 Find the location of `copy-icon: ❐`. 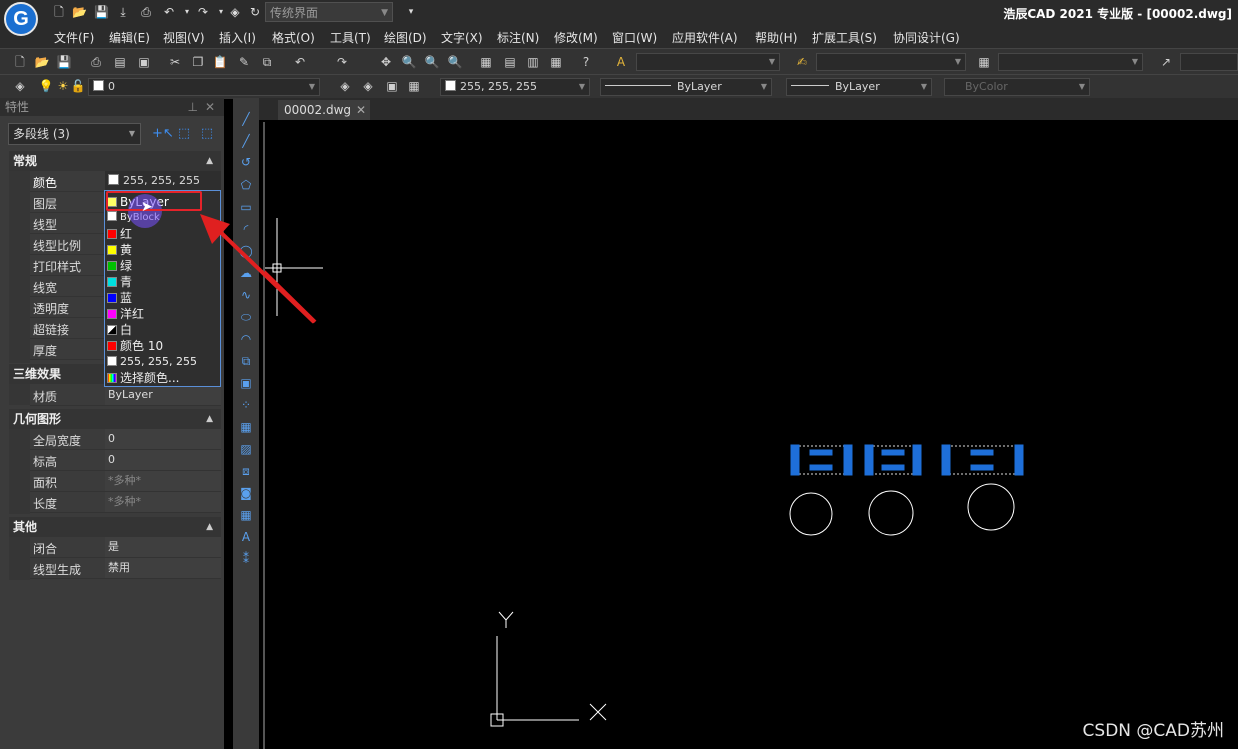

copy-icon: ❐ is located at coordinates (198, 62).